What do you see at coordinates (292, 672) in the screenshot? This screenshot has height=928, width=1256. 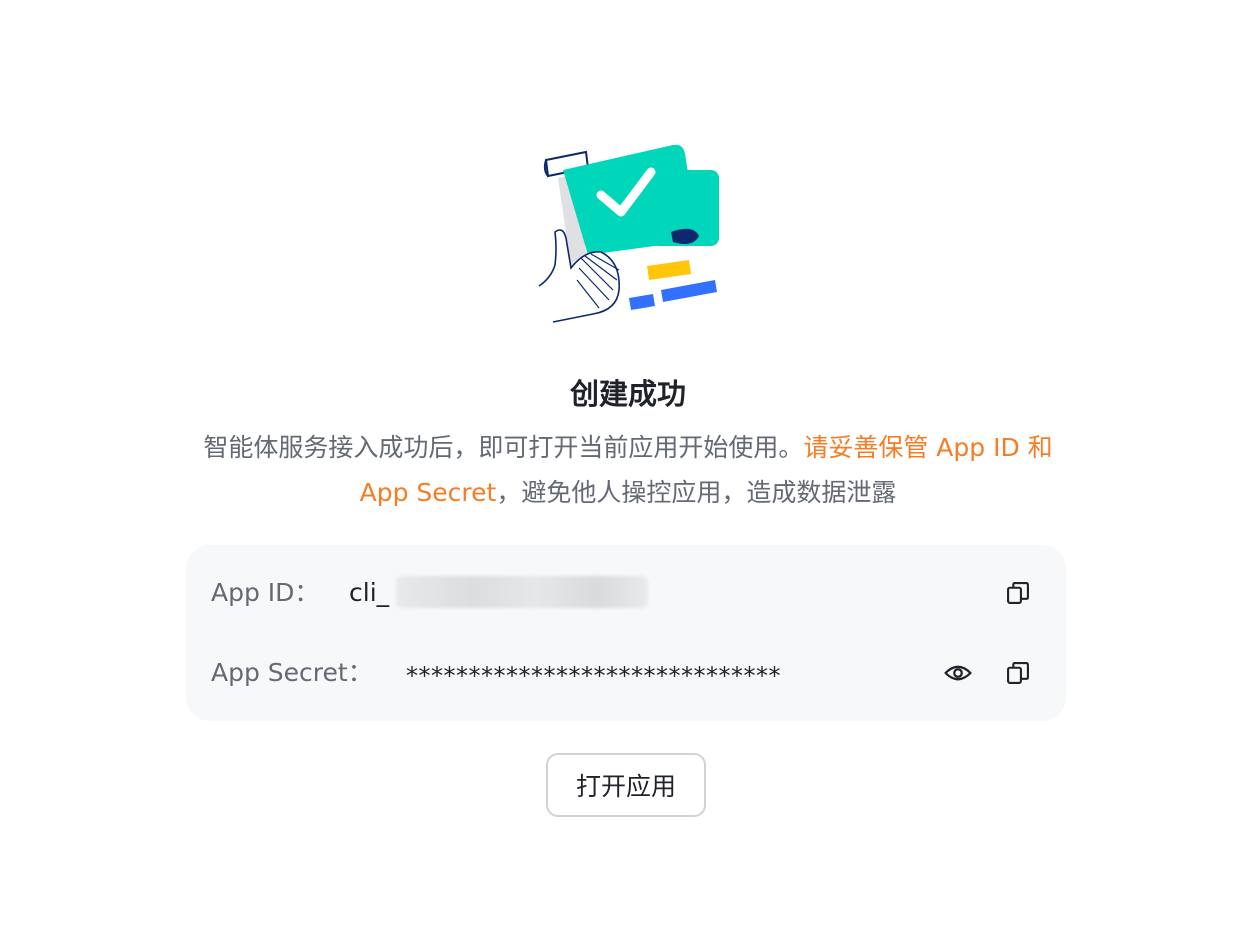 I see `app-secret-label: App Secret：` at bounding box center [292, 672].